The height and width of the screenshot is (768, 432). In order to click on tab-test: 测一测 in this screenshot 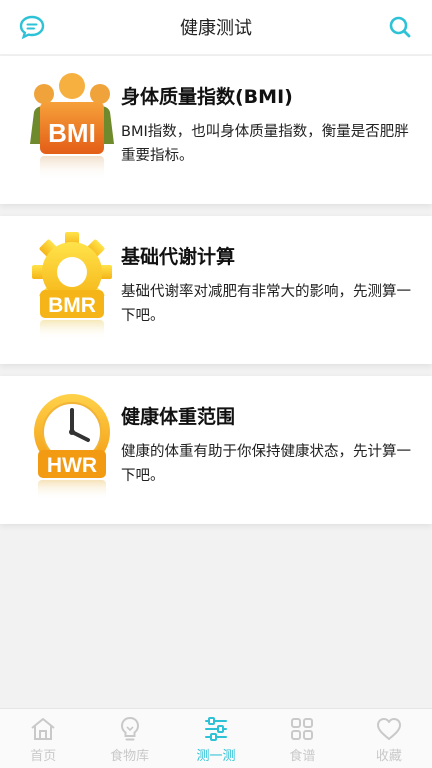, I will do `click(216, 738)`.